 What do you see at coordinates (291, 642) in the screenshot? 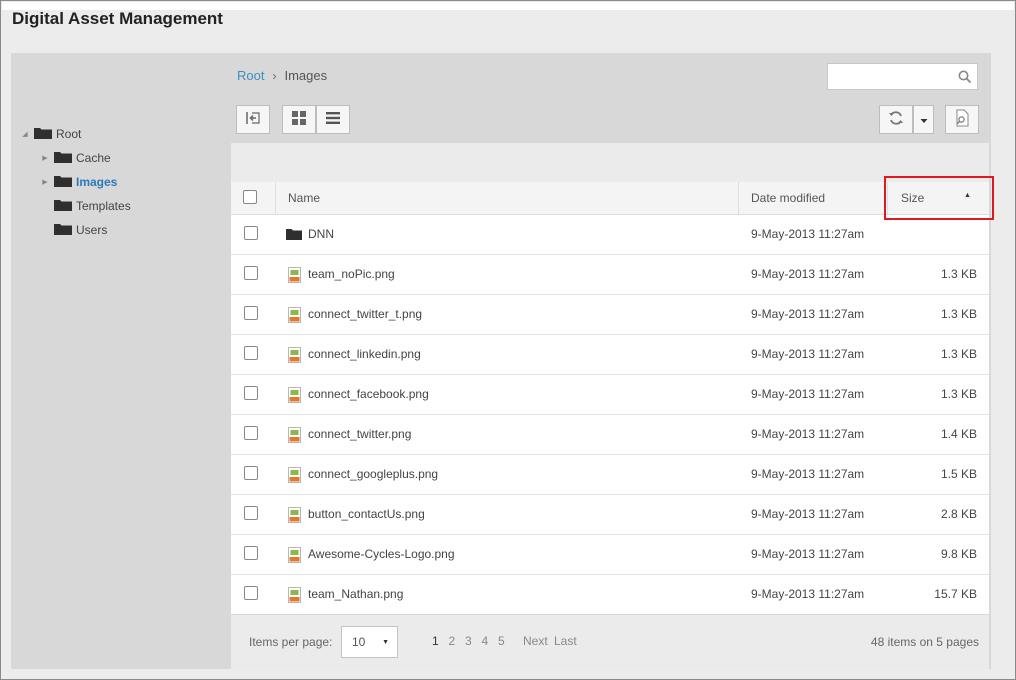
I see `items-per-page-label: Items per page:` at bounding box center [291, 642].